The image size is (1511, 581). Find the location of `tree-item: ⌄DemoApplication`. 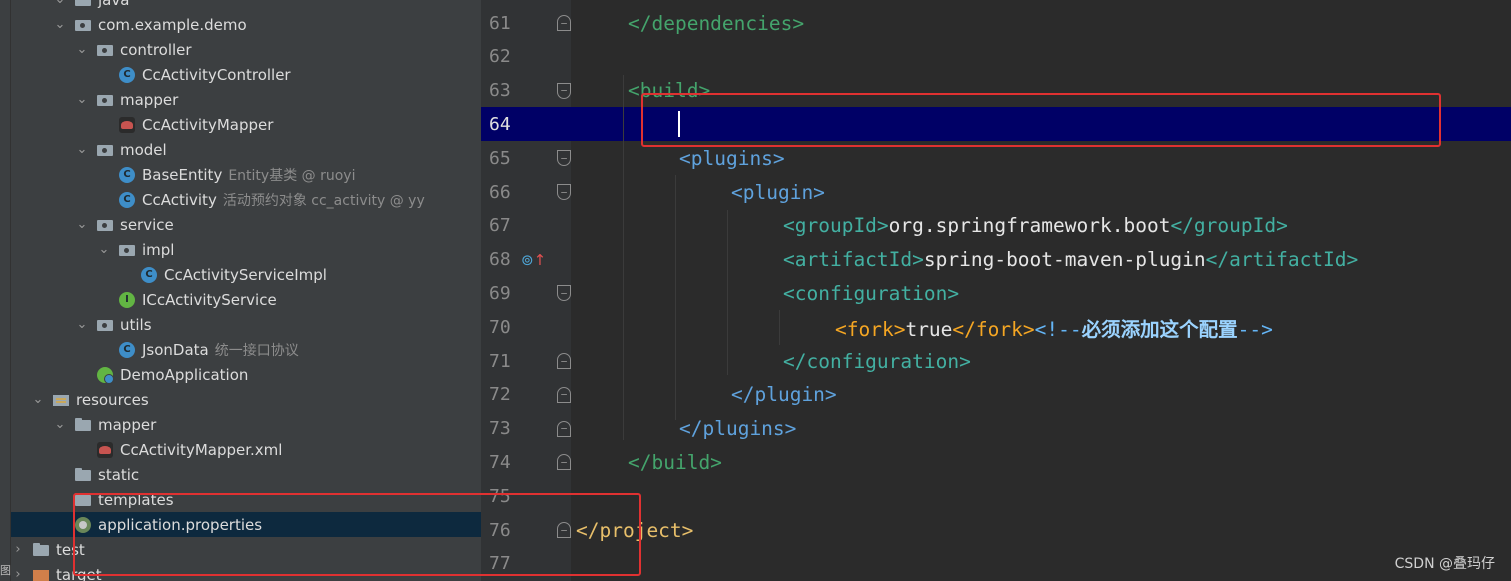

tree-item: ⌄DemoApplication is located at coordinates (246, 374).